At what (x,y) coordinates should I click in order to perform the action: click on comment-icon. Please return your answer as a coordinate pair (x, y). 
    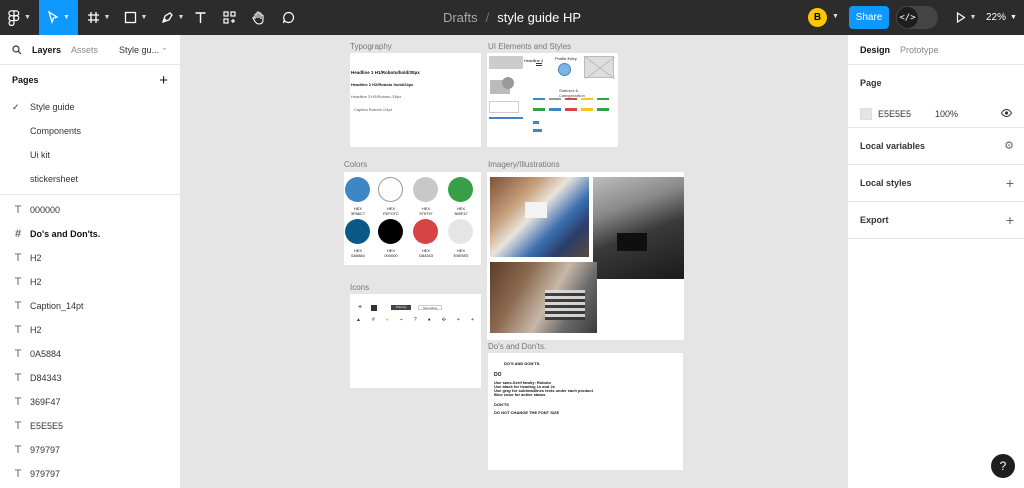
    Looking at the image, I should click on (288, 17).